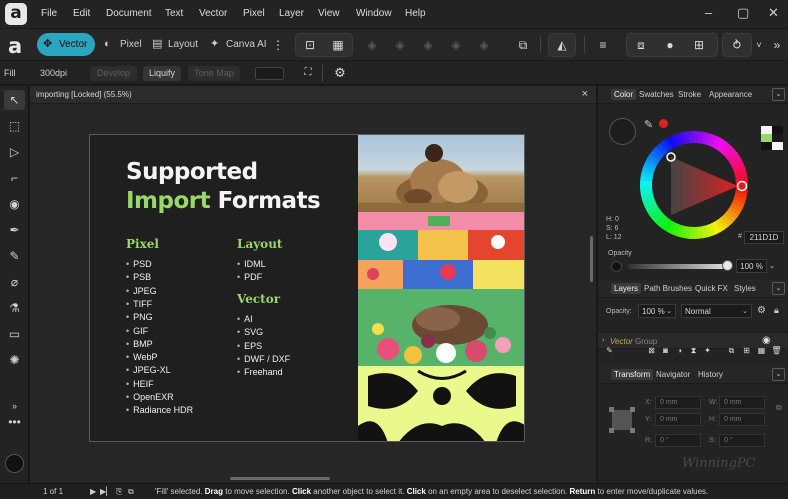 The width and height of the screenshot is (788, 499). I want to click on tab-navigator: Navigator, so click(673, 374).